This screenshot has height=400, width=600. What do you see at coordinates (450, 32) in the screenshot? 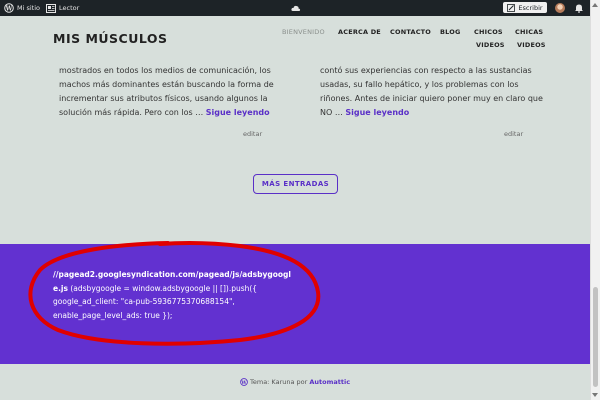
I see `nav-item-blog: BLOG` at bounding box center [450, 32].